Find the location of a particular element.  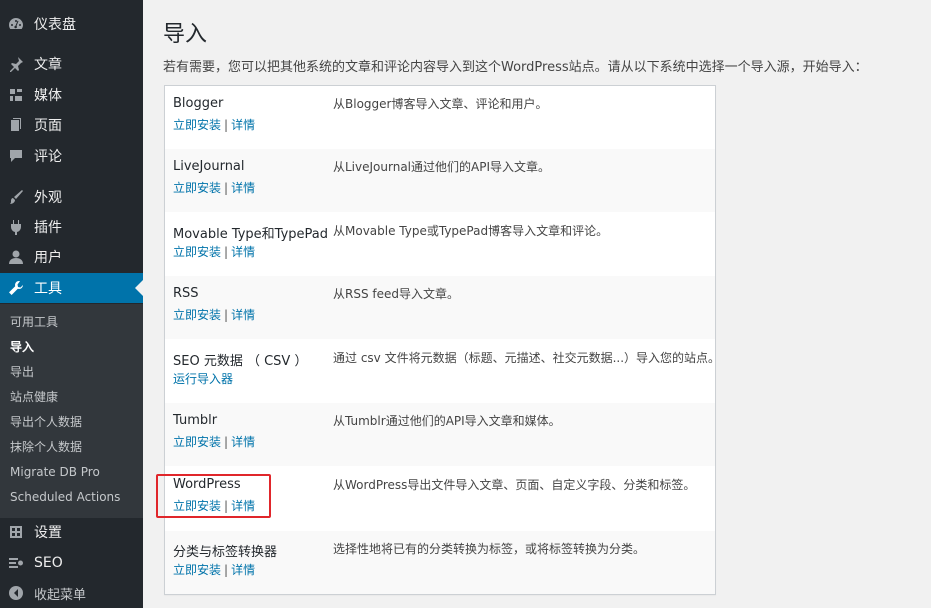

importer-description: 通过 csv 文件将元数据（标题、元描述、社交元数据...）导入您的站点。 is located at coordinates (527, 358).